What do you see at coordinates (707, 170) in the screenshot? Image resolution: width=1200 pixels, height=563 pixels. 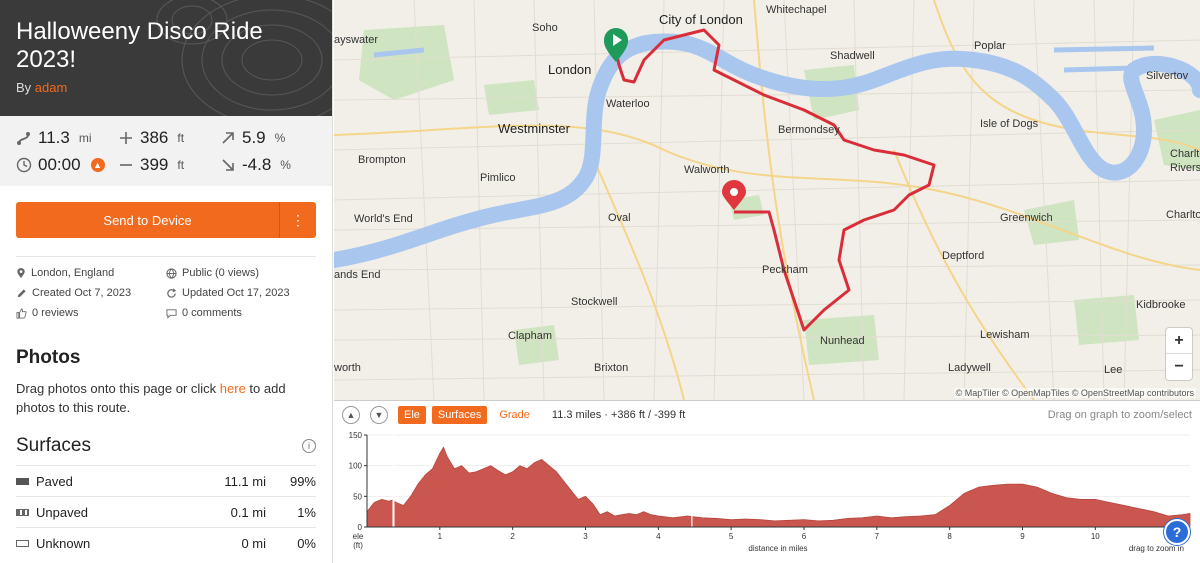 I see `map-label-walworth: Walworth` at bounding box center [707, 170].